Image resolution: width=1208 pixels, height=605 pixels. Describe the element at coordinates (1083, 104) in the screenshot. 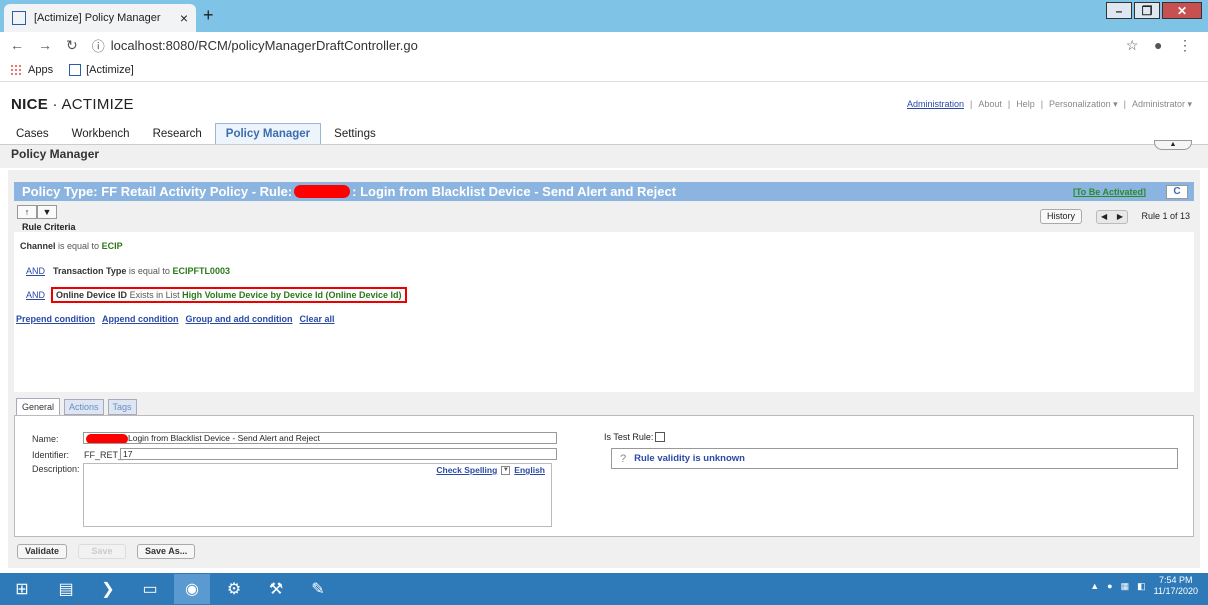

I see `personalization-menu: Personalization ▾` at that location.